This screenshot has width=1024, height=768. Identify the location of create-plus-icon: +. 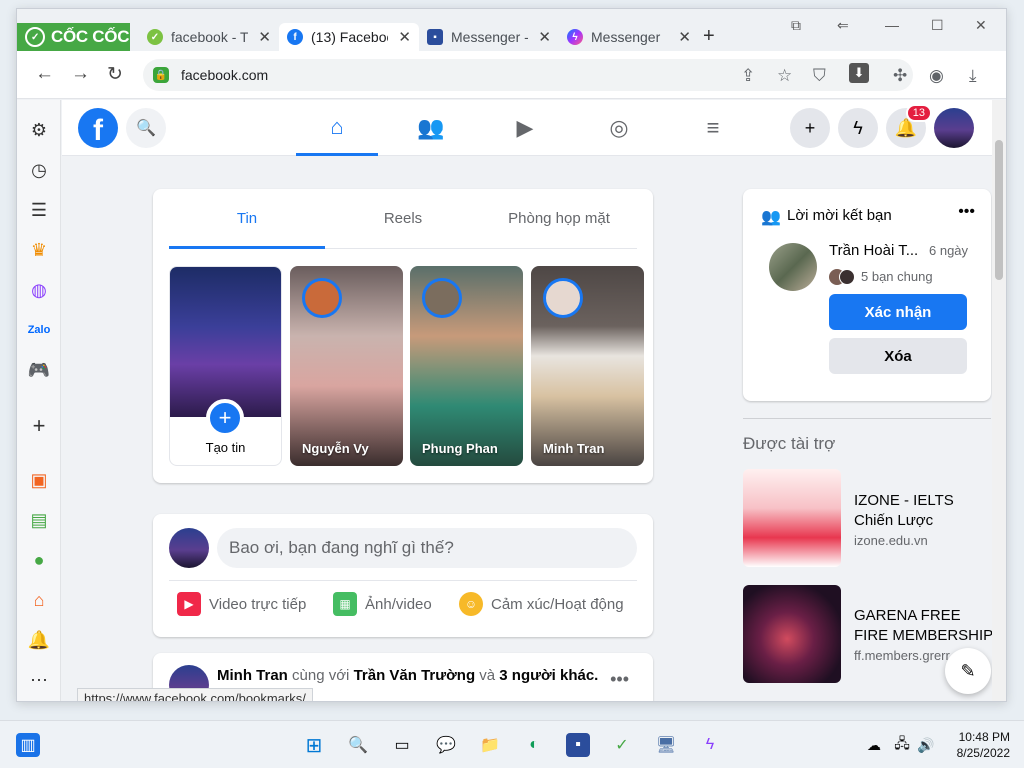
(810, 128).